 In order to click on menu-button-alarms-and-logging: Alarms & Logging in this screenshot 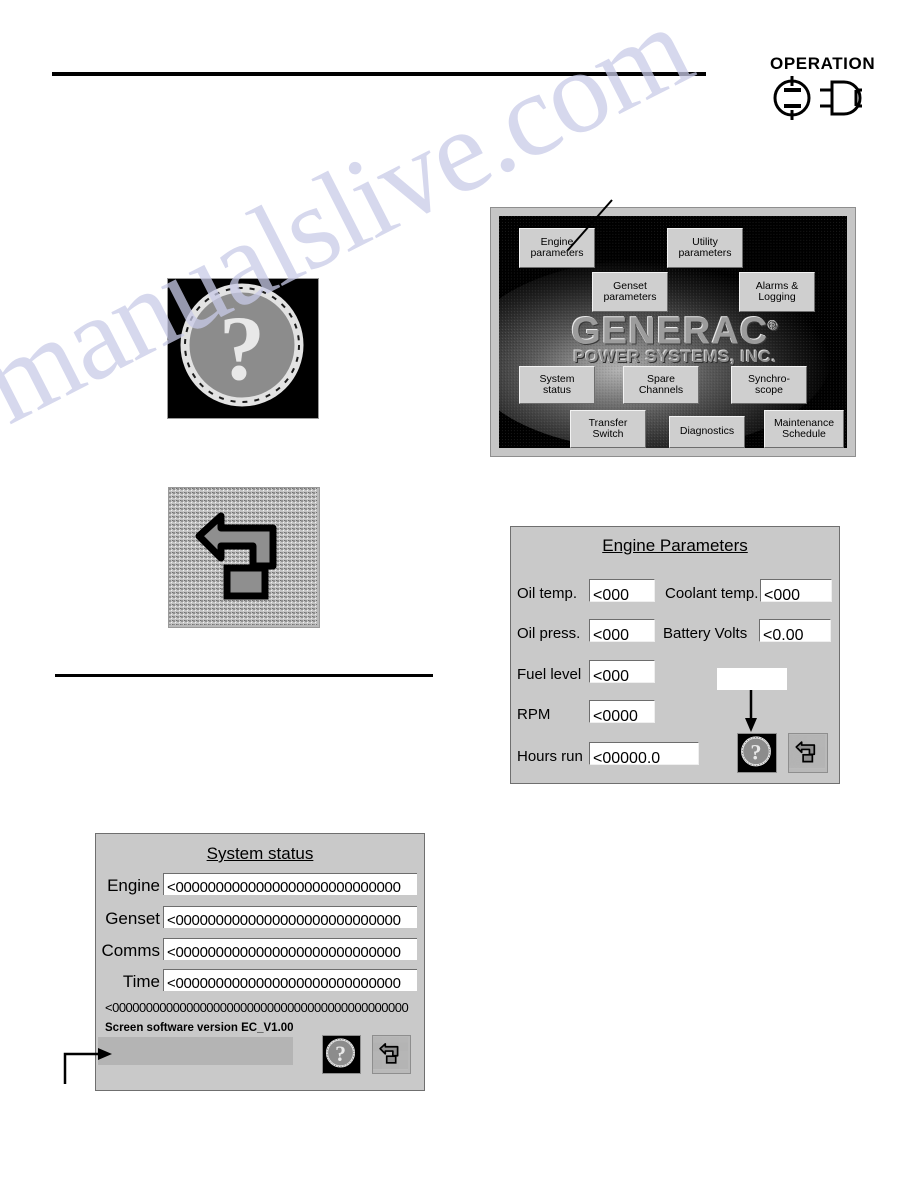, I will do `click(777, 292)`.